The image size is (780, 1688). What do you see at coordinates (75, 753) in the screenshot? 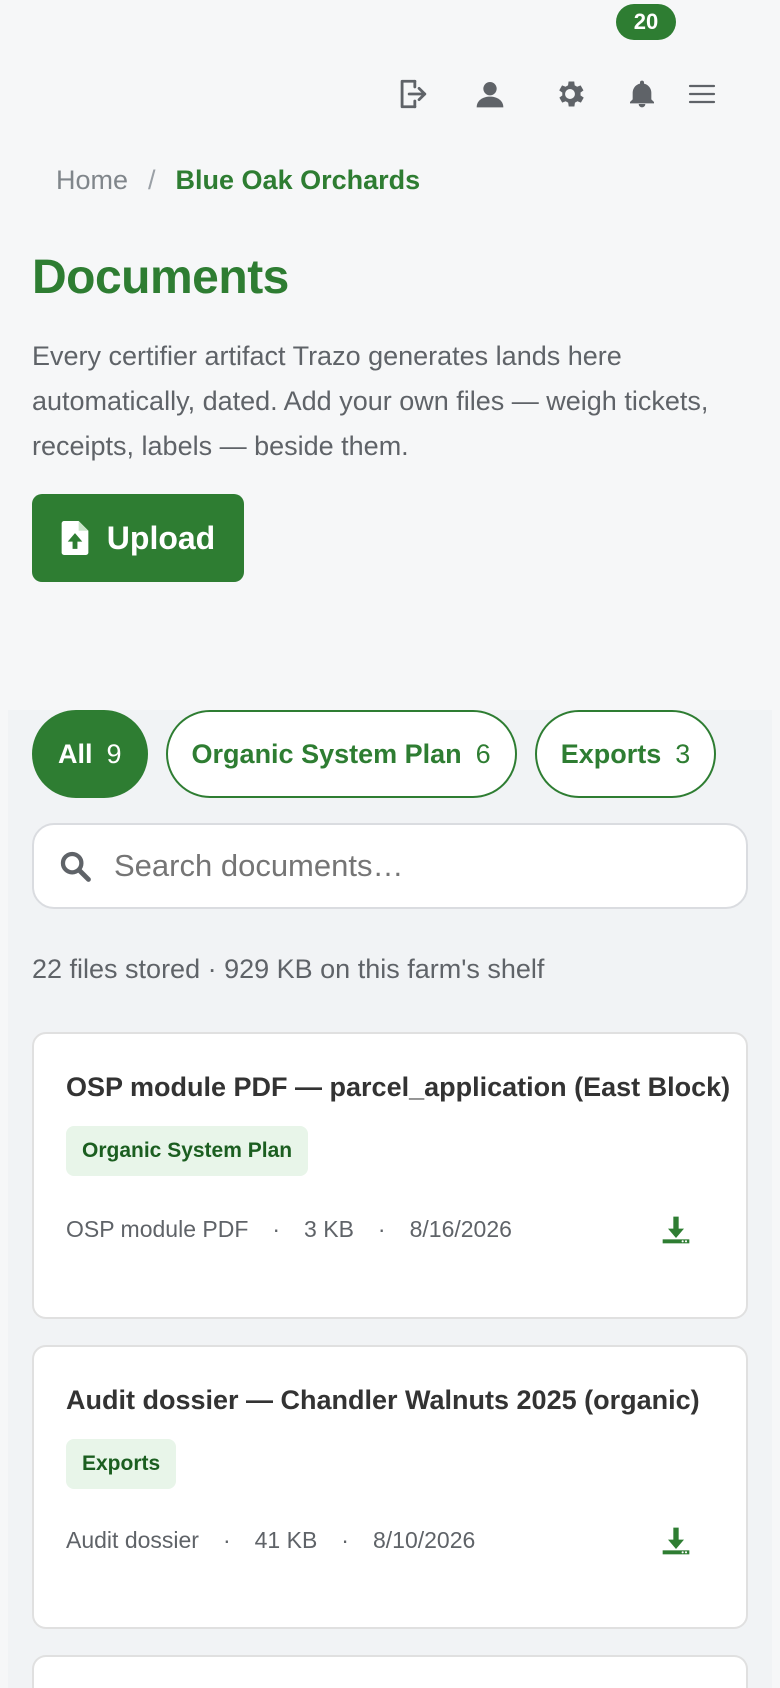
I see `filter-chip-label: All` at bounding box center [75, 753].